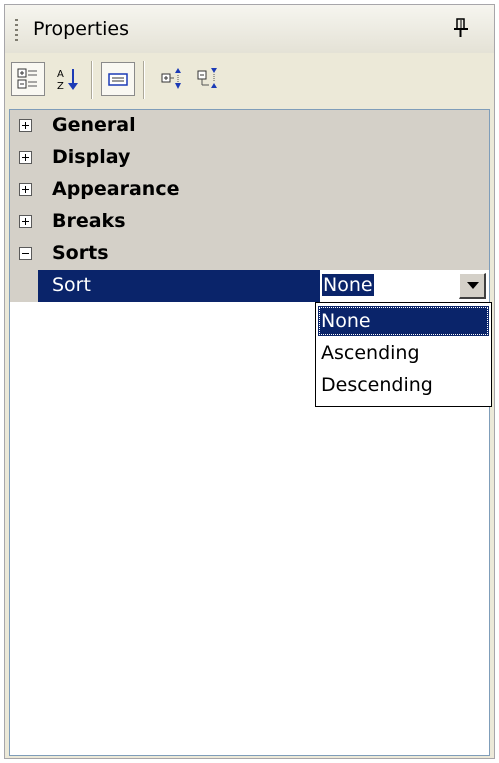 The height and width of the screenshot is (763, 499). I want to click on property-value-combobox: None, so click(404, 286).